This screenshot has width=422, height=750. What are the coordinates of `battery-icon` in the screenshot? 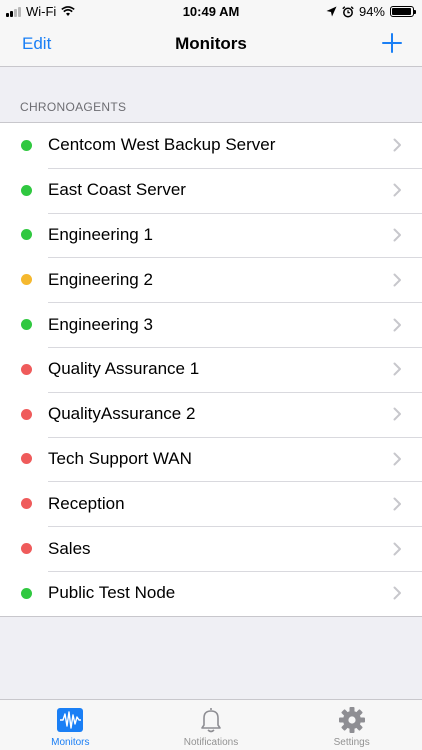 It's located at (403, 11).